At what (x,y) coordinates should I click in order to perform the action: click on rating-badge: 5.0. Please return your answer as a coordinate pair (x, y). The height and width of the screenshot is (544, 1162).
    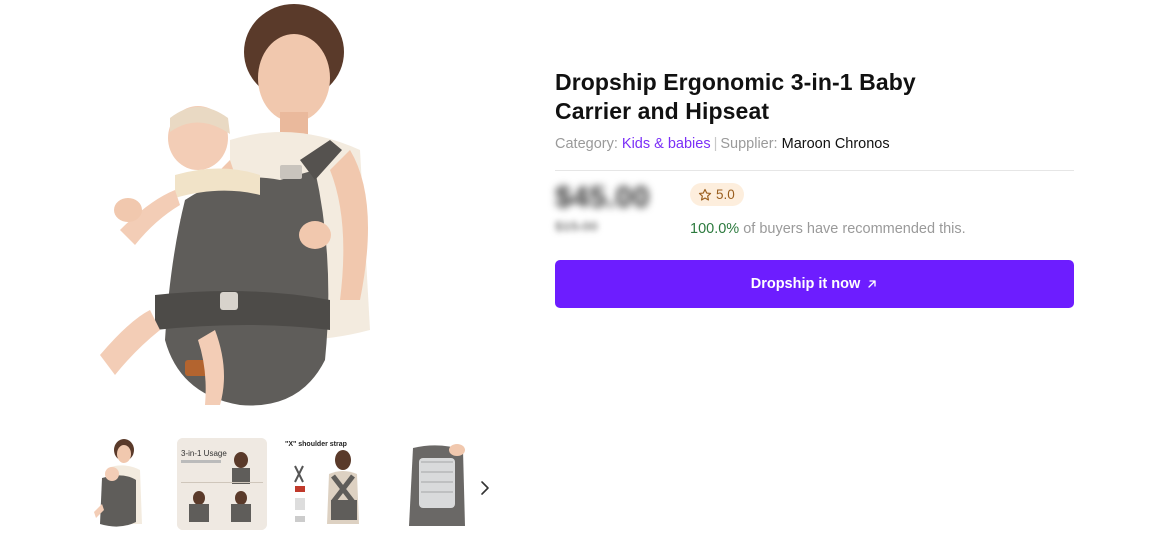
    Looking at the image, I should click on (717, 194).